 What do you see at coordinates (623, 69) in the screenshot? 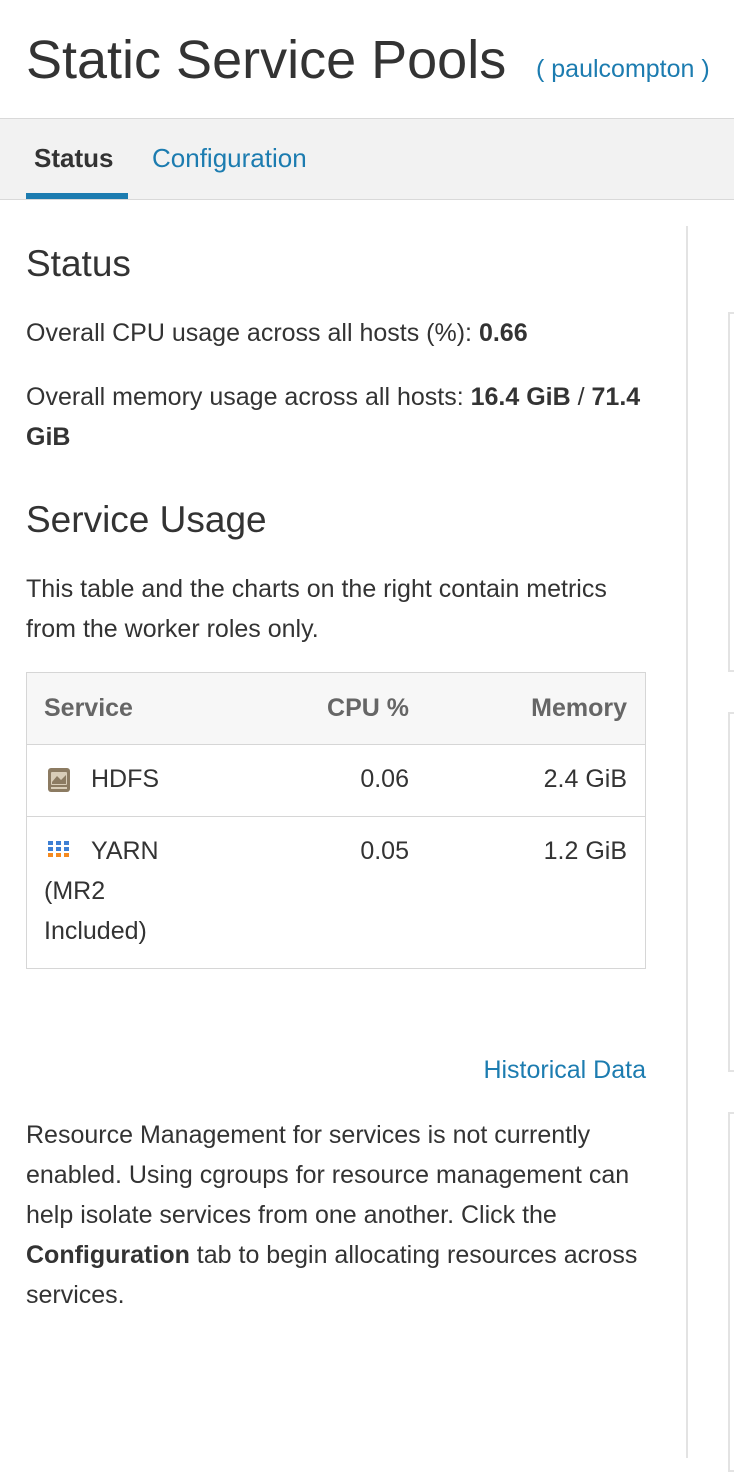
I see `cluster-link: ( paulcompton )` at bounding box center [623, 69].